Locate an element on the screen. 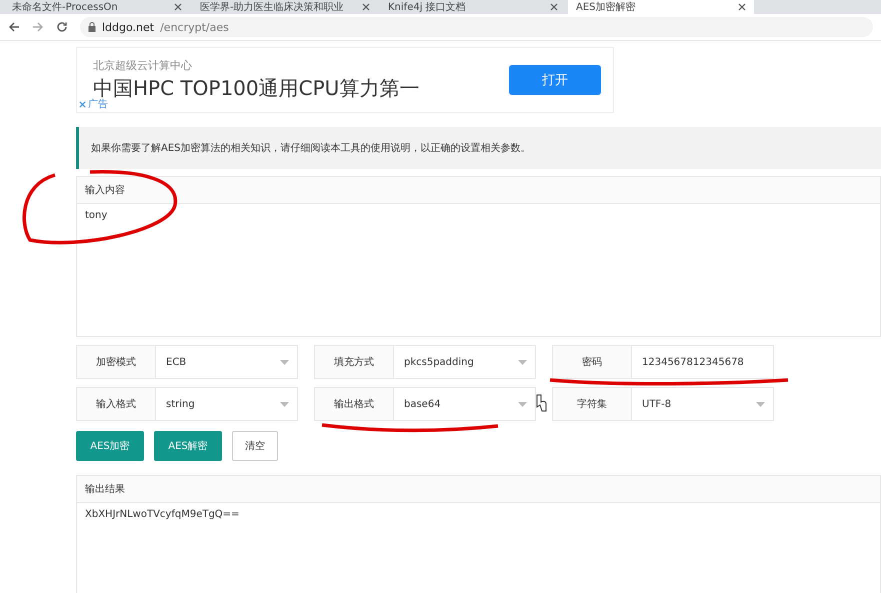 This screenshot has width=881, height=593. select-field: 字符集 UTF-8 is located at coordinates (663, 404).